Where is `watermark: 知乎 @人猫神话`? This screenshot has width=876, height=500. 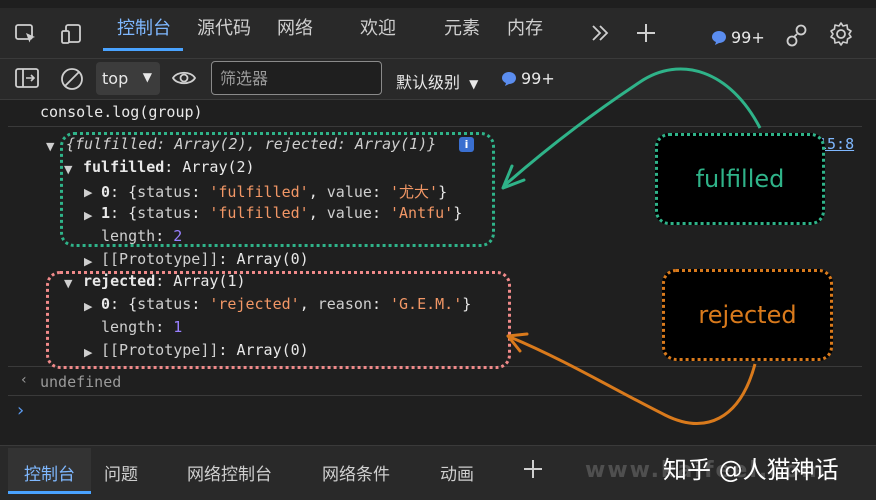 watermark: 知乎 @人猫神话 is located at coordinates (751, 470).